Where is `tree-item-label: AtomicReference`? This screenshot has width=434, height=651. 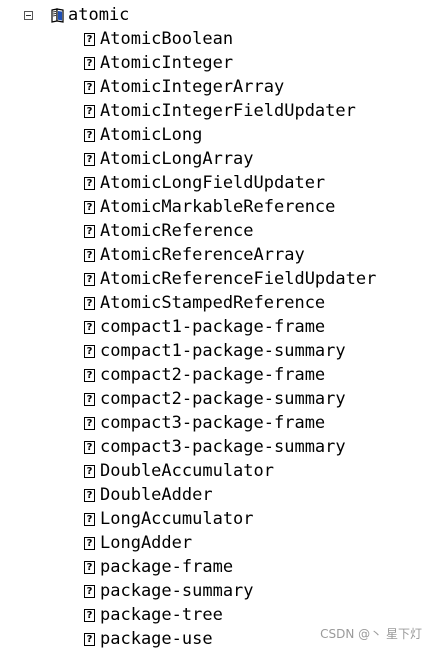
tree-item-label: AtomicReference is located at coordinates (177, 231).